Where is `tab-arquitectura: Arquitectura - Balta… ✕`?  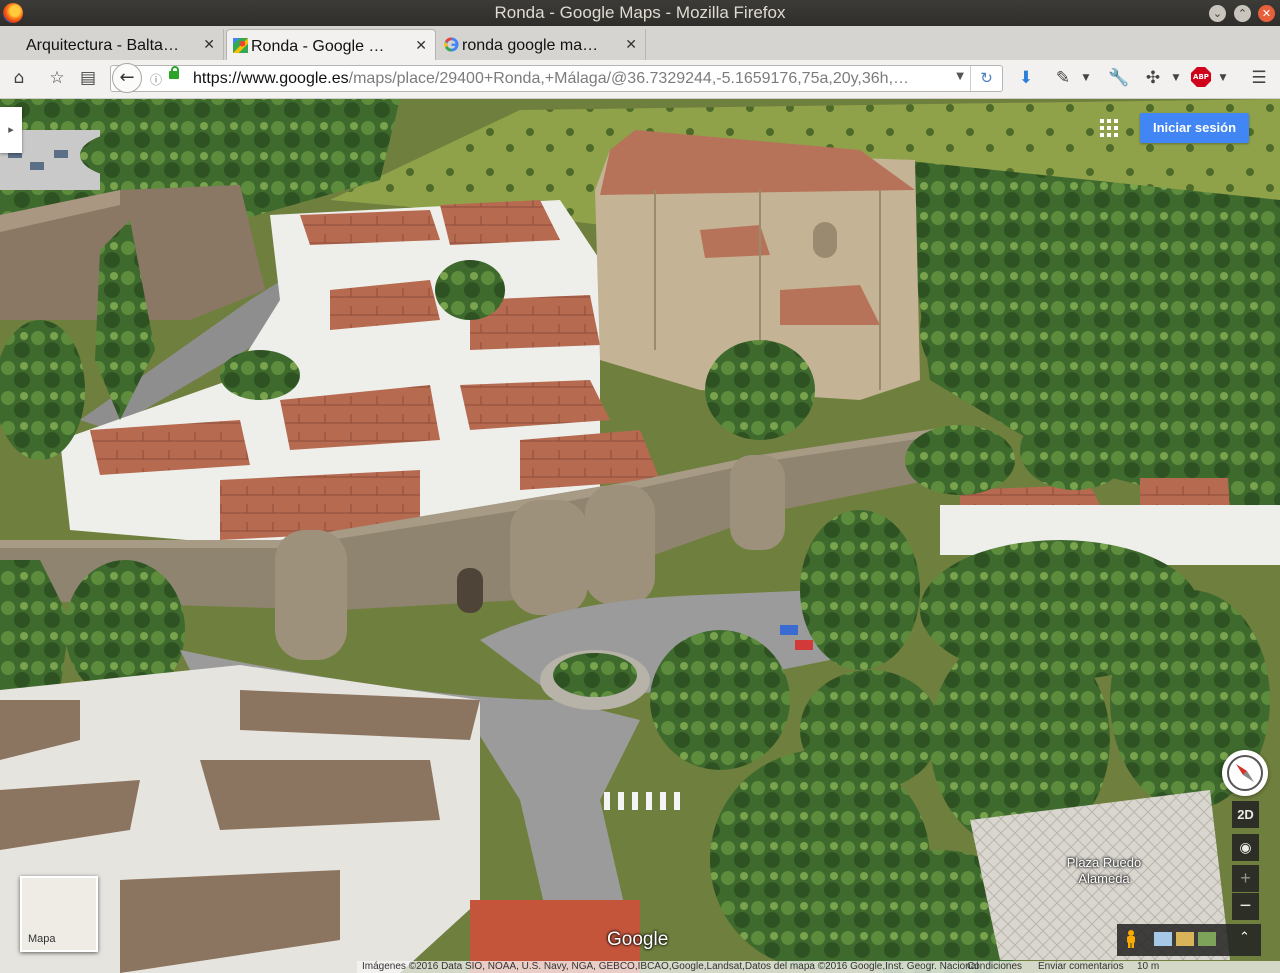 tab-arquitectura: Arquitectura - Balta… ✕ is located at coordinates (113, 44).